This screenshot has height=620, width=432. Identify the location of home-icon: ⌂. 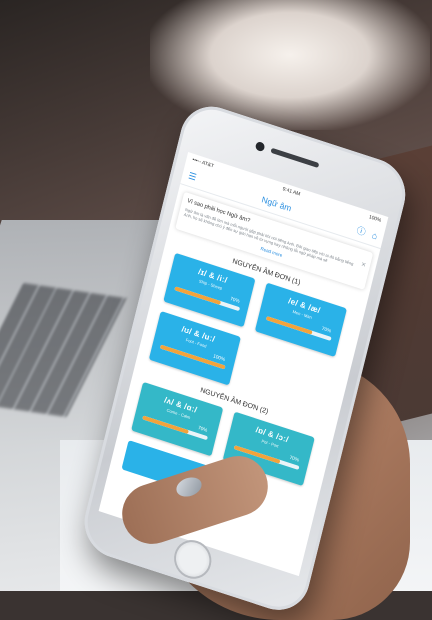
(375, 235).